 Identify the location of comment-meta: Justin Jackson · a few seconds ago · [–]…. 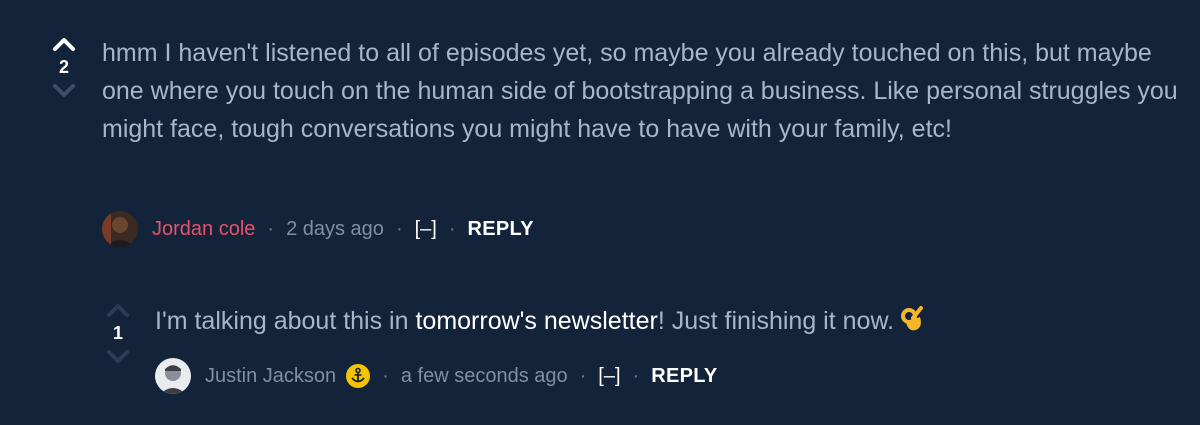
(436, 376).